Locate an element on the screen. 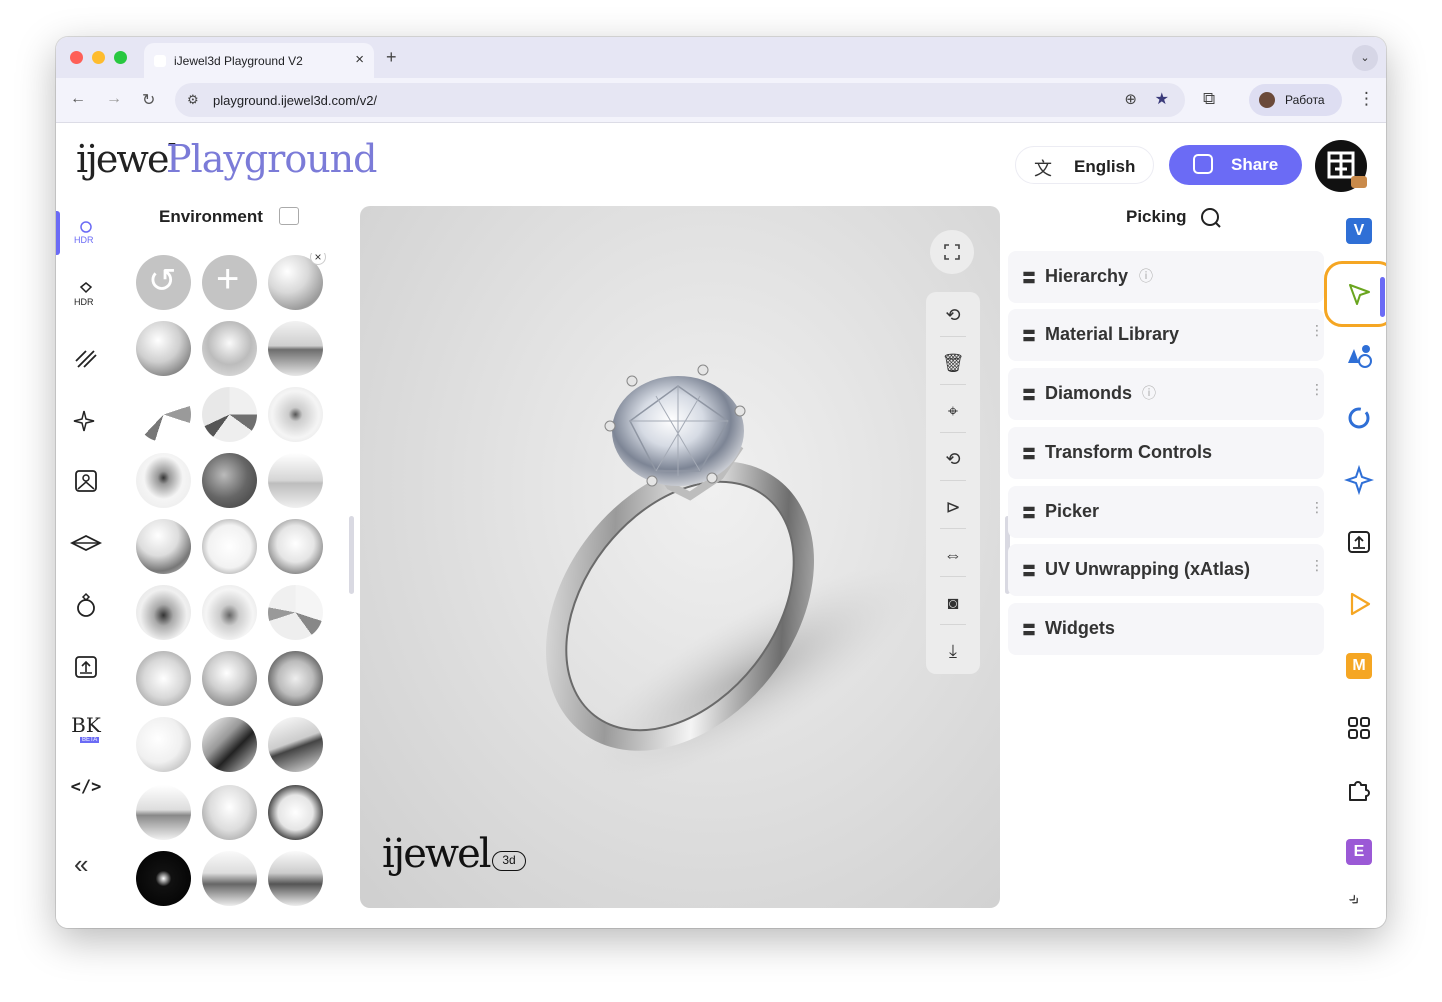  new-tab-button: + is located at coordinates (391, 57).